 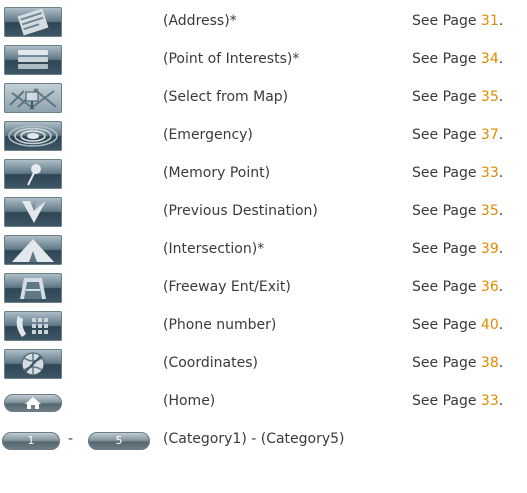 I want to click on page-number: 40, so click(x=489, y=325).